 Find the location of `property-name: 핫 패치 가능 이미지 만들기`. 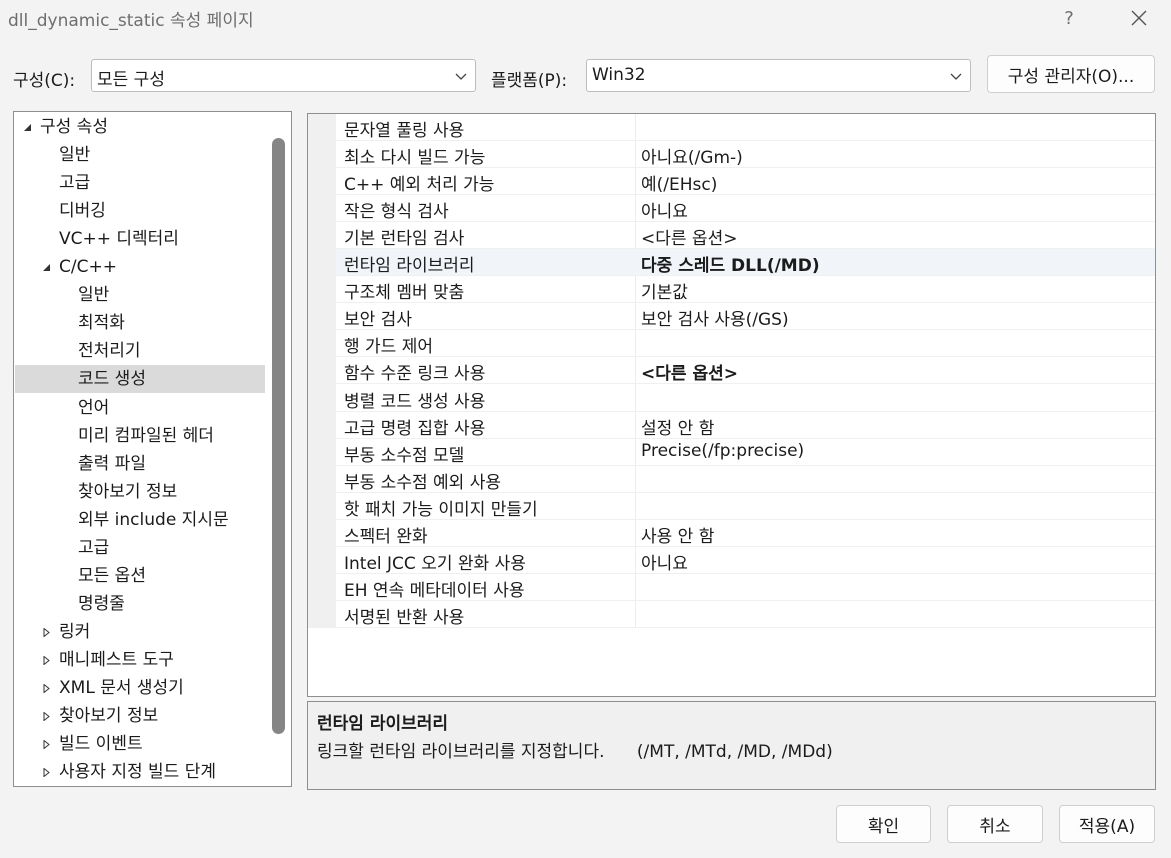

property-name: 핫 패치 가능 이미지 만들기 is located at coordinates (441, 509).